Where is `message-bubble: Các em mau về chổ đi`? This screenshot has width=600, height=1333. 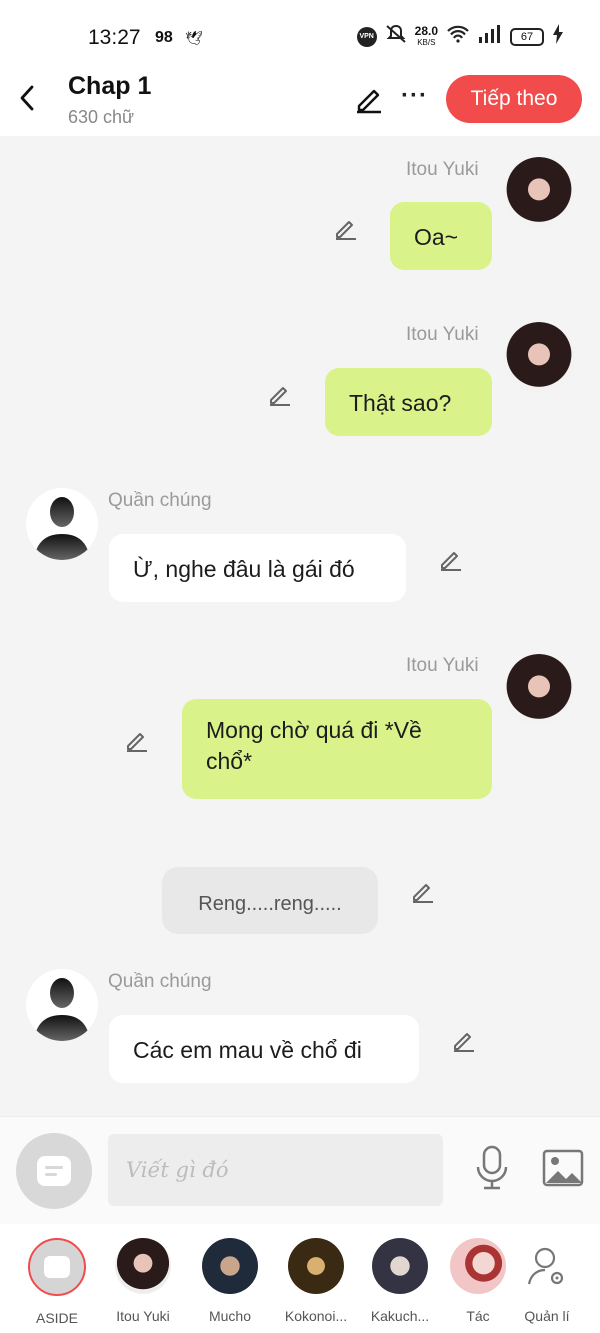
message-bubble: Các em mau về chổ đi is located at coordinates (264, 1049).